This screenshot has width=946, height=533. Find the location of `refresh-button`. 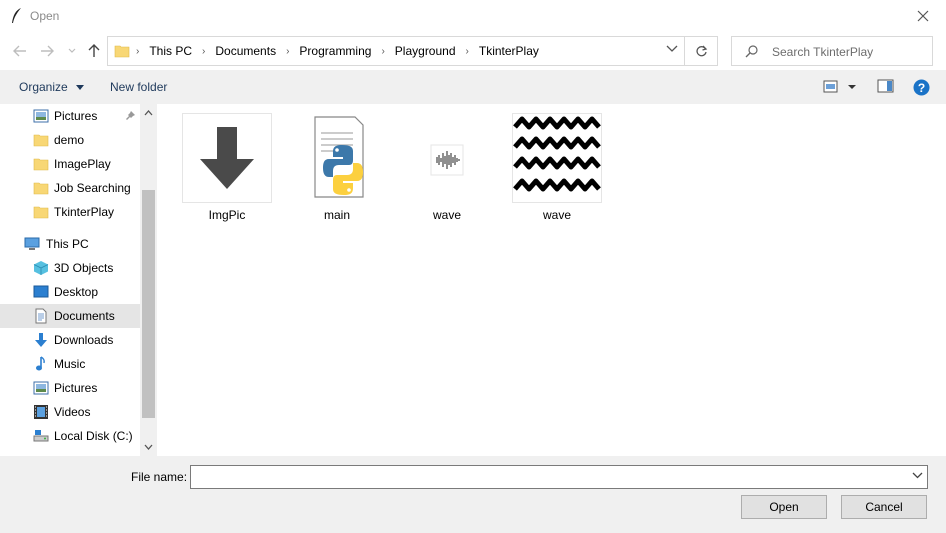

refresh-button is located at coordinates (701, 51).